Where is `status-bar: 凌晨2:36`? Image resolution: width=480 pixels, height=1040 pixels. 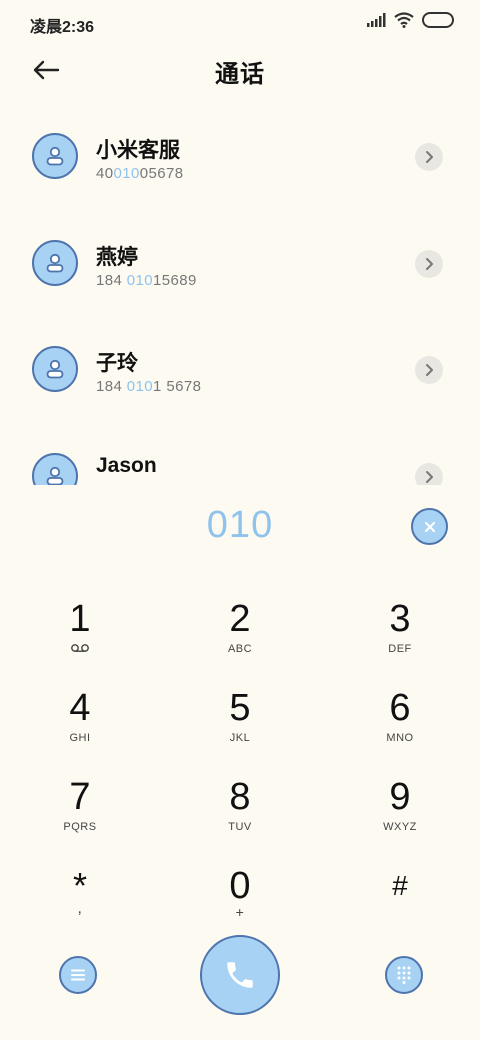
status-bar: 凌晨2:36 is located at coordinates (240, 22).